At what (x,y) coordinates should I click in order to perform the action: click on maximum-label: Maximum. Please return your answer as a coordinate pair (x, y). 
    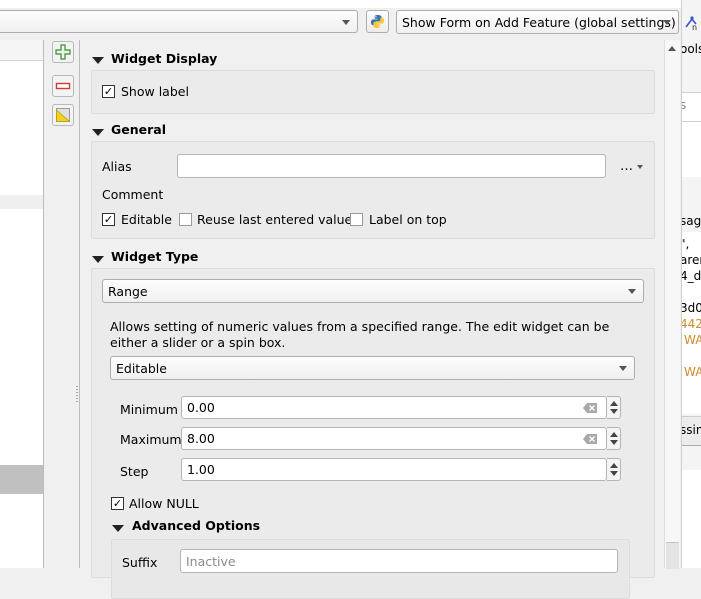
    Looking at the image, I should click on (151, 439).